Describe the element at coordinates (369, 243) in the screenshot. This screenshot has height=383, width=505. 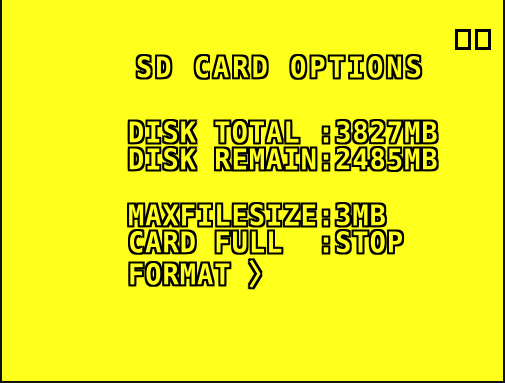
I see `card-full-value: STOP` at that location.